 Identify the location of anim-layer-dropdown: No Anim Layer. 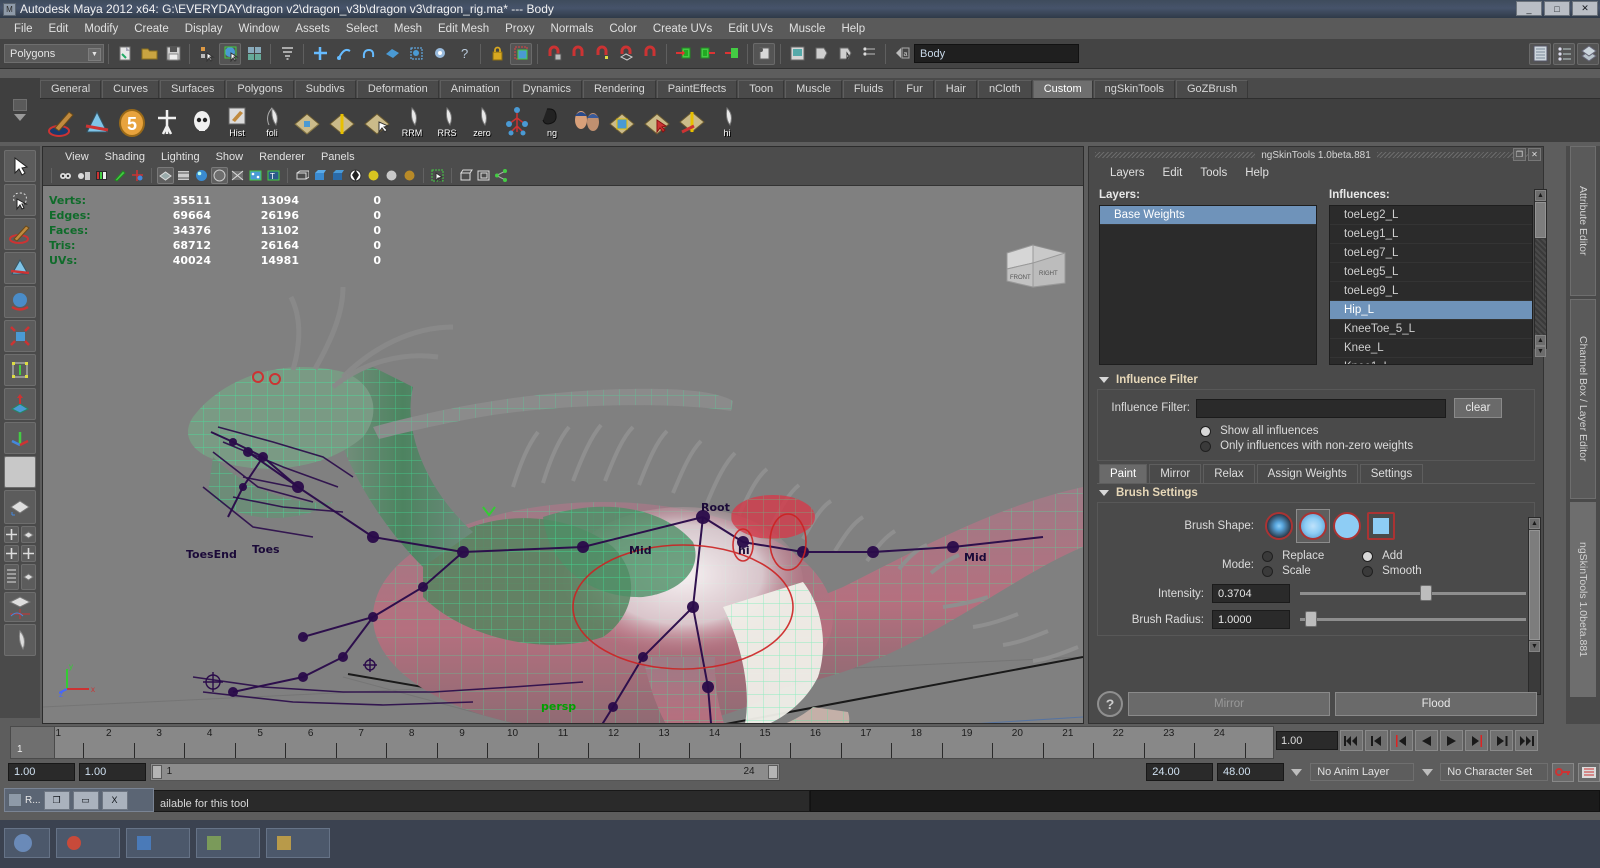
(1362, 772).